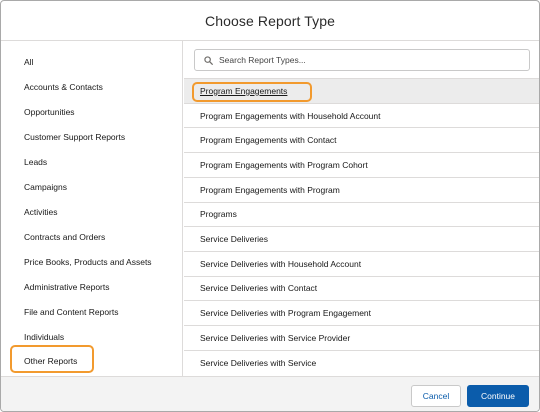 This screenshot has height=412, width=540. I want to click on continue-button: Continue, so click(498, 396).